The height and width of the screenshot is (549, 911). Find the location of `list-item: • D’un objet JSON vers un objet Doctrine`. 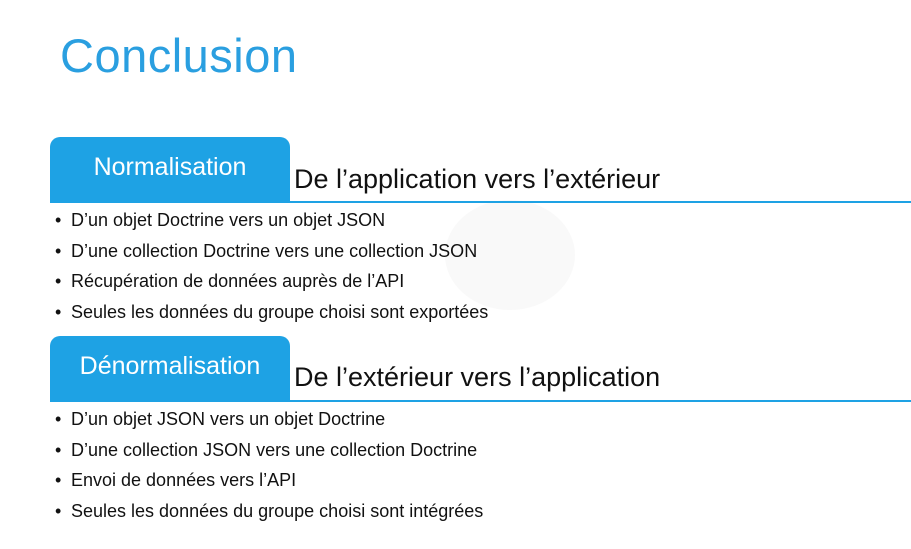

list-item: • D’un objet JSON vers un objet Doctrine is located at coordinates (269, 419).